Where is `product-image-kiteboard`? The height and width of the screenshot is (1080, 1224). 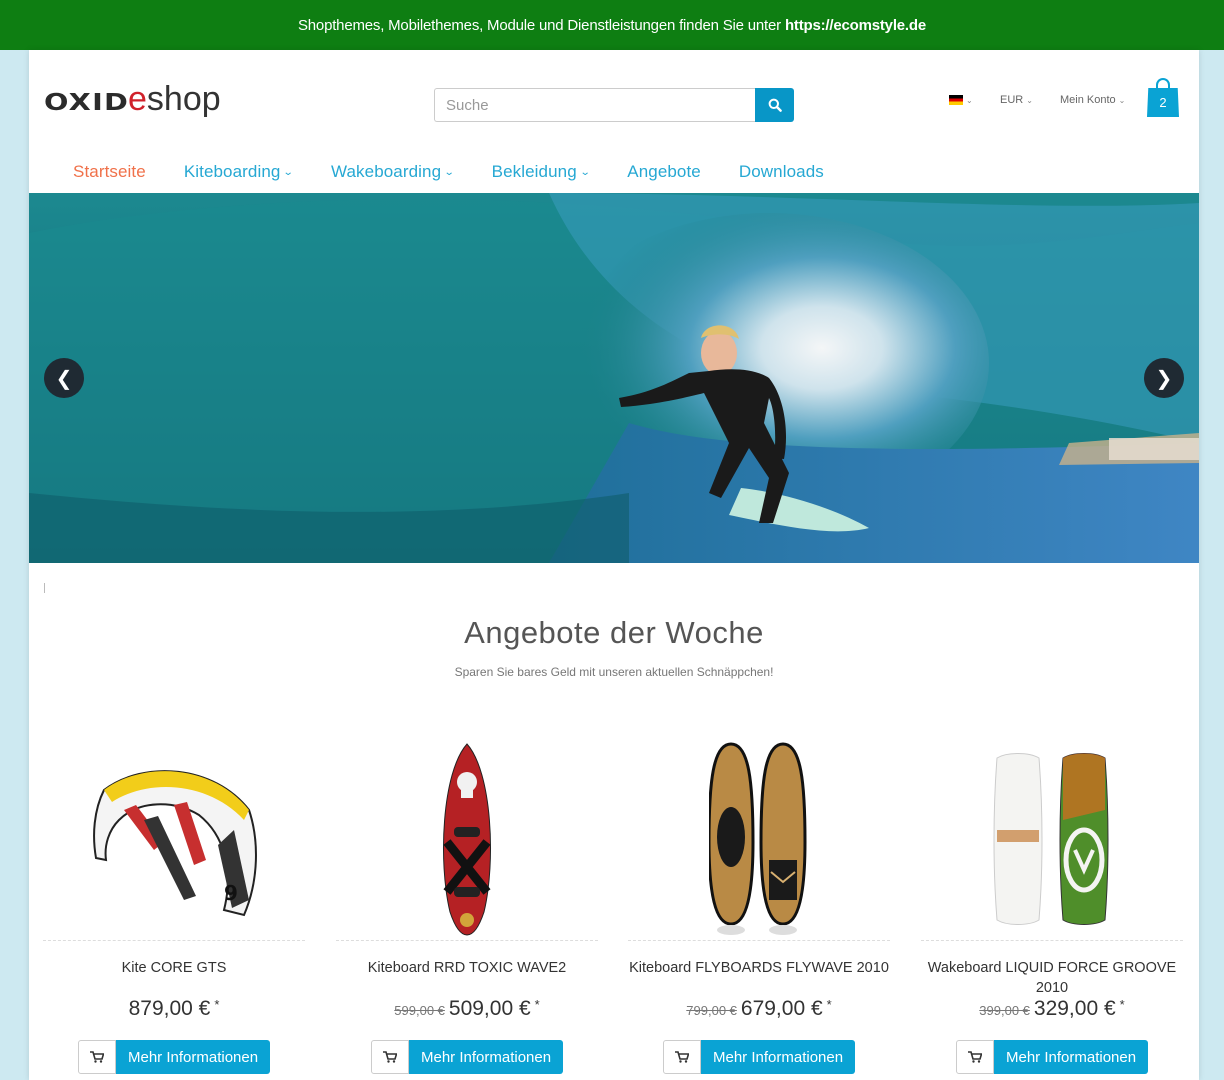
product-image-kiteboard is located at coordinates (467, 839).